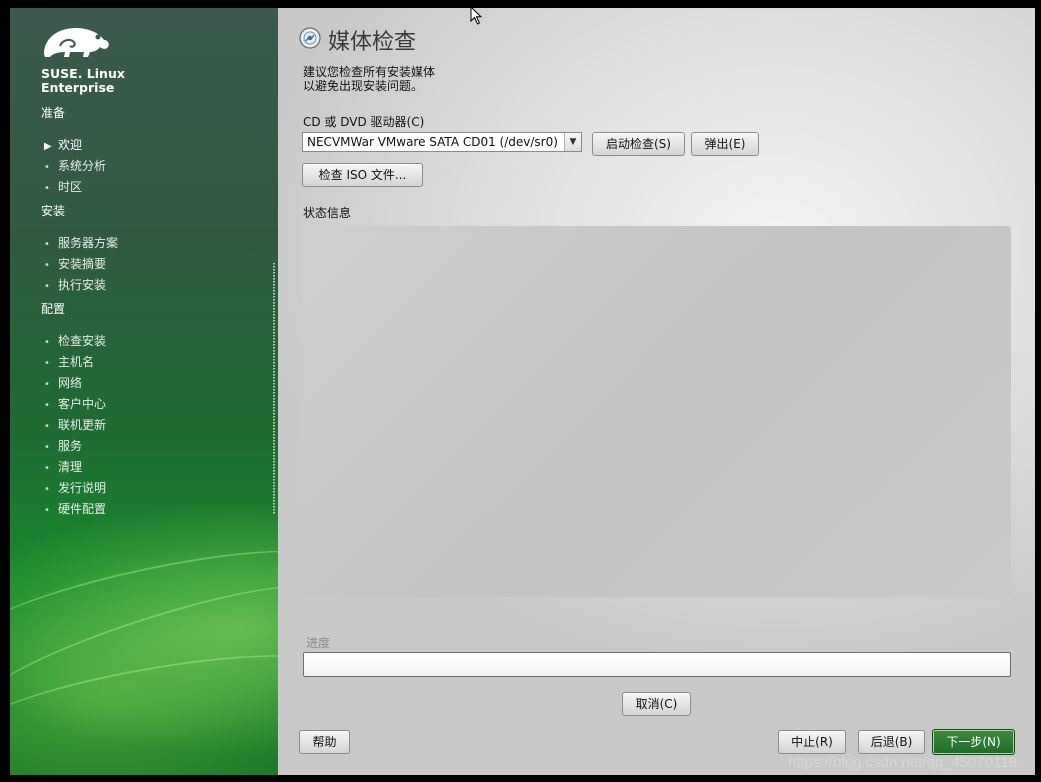 The image size is (1041, 782). Describe the element at coordinates (903, 762) in the screenshot. I see `watermark: https://blog.csdn.net/qq_45070118` at that location.